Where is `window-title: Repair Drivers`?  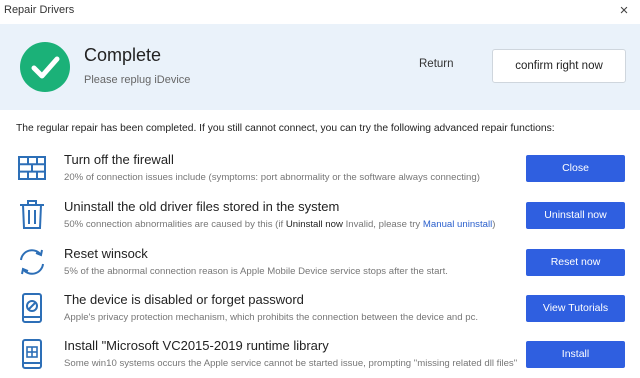 window-title: Repair Drivers is located at coordinates (39, 10).